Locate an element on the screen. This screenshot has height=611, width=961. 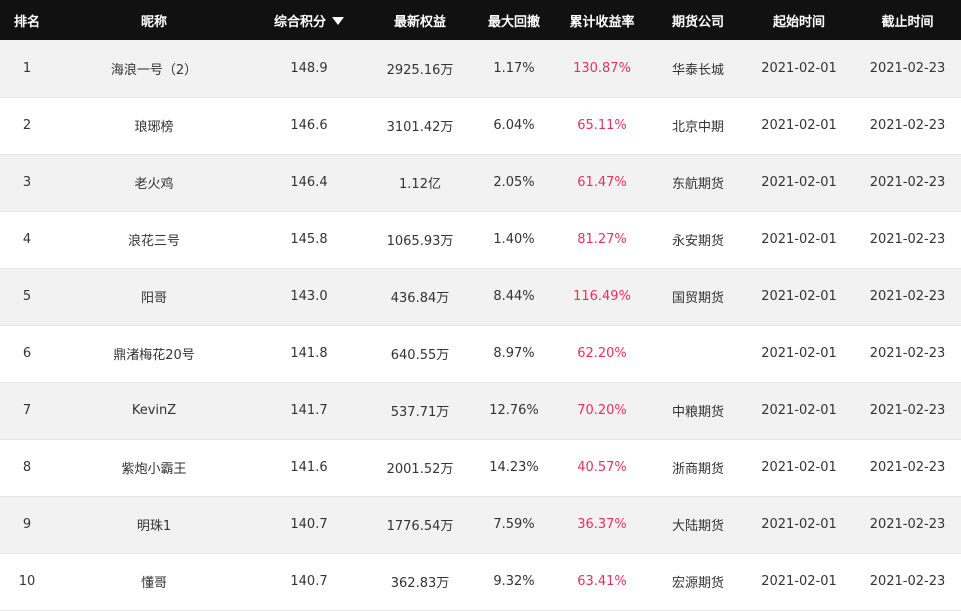
company-cell: 浙商期货 is located at coordinates (697, 469).